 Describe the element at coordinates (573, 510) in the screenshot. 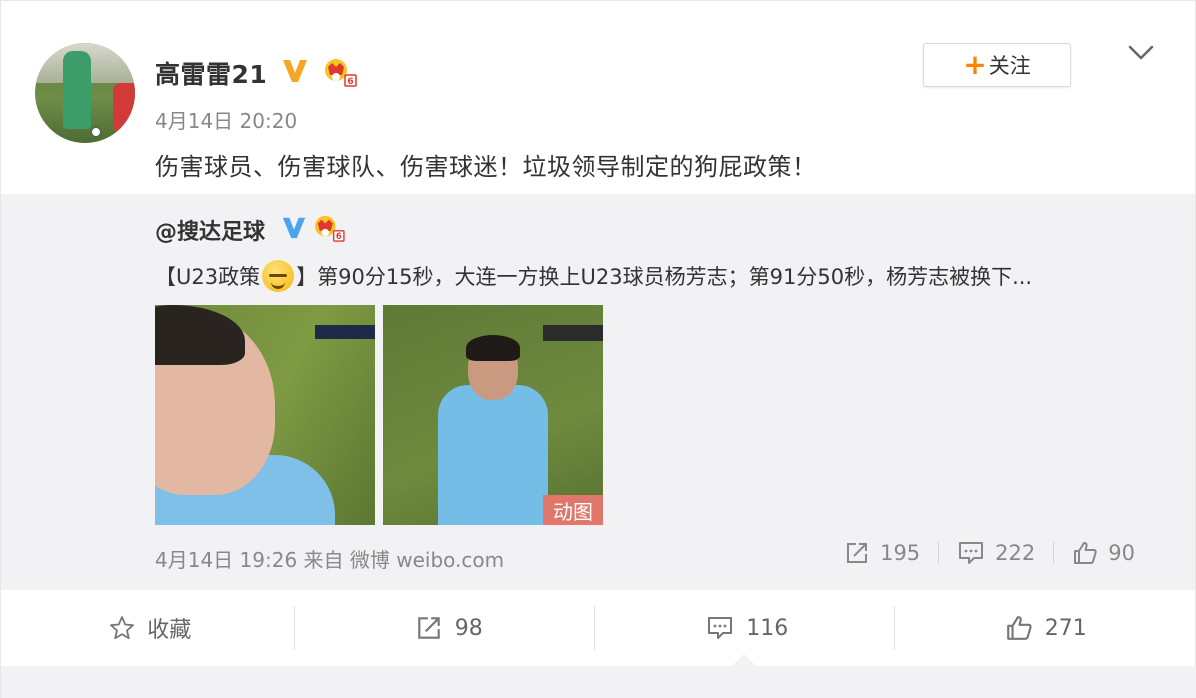

I see `gif-badge: 动图` at that location.